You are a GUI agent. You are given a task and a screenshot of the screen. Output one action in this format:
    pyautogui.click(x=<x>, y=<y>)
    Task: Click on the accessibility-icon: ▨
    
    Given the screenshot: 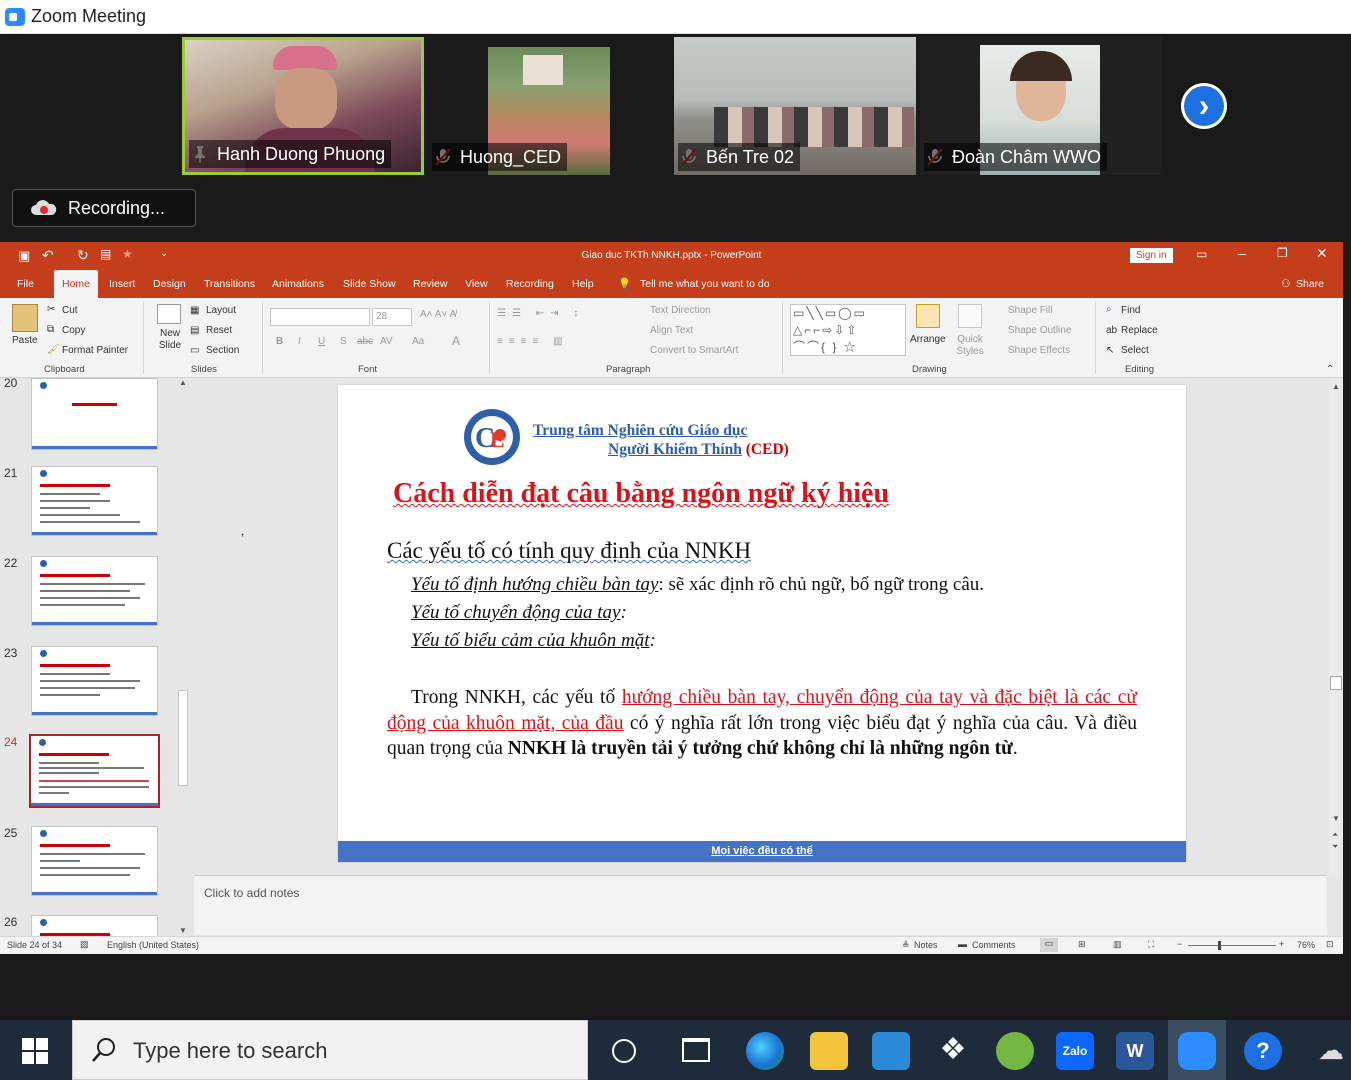 What is the action you would take?
    pyautogui.click(x=84, y=944)
    